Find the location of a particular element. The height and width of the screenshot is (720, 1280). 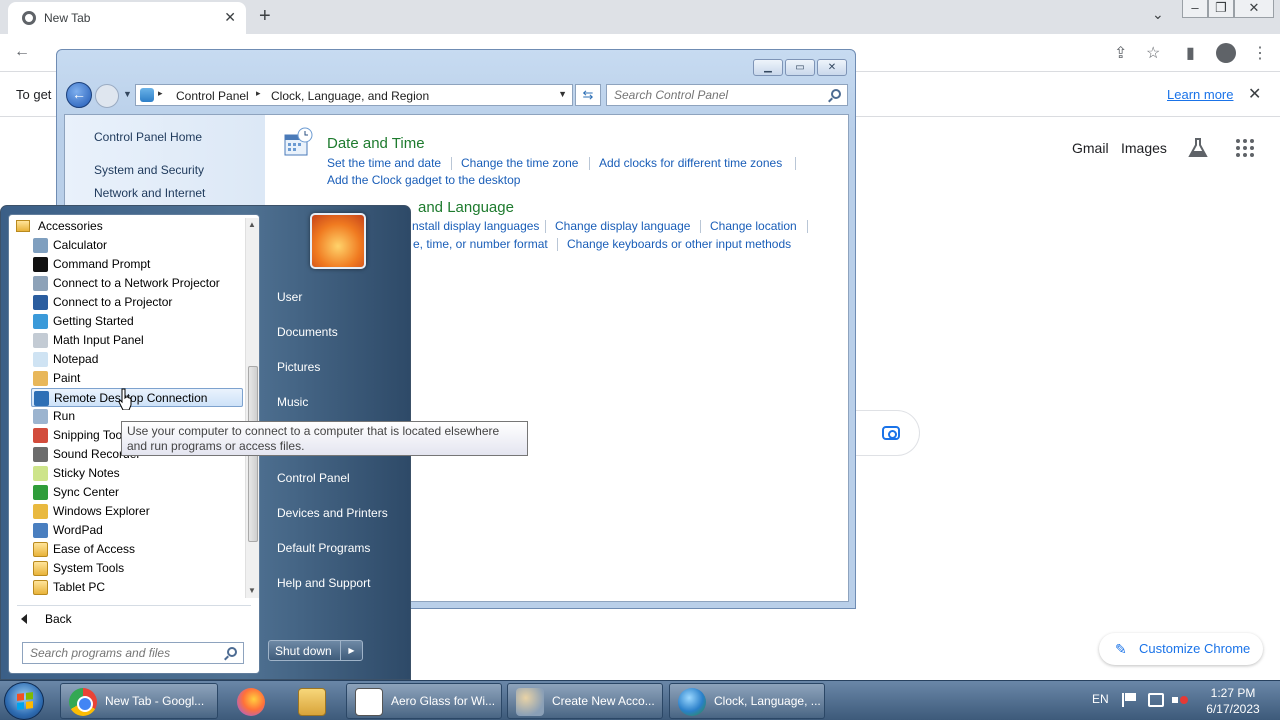

taskbar-button-windows-explorer is located at coordinates (312, 701).